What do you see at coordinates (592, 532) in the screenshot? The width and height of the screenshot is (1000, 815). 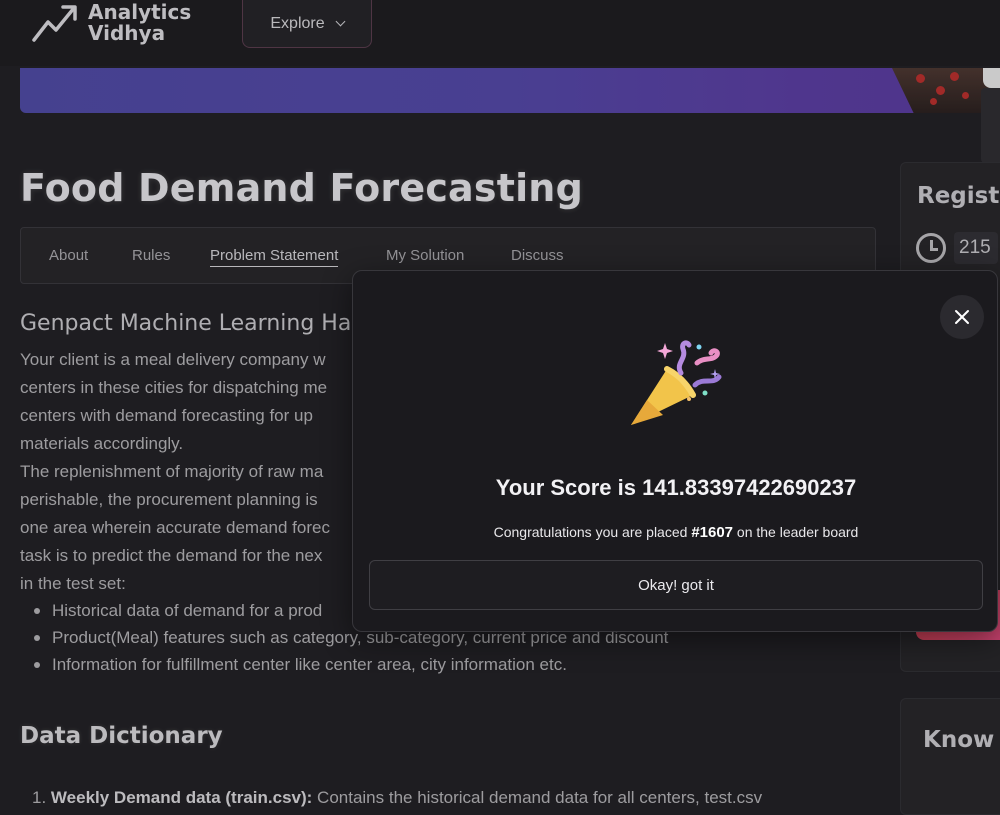 I see `rank-prefix: Congratulations you are placed` at bounding box center [592, 532].